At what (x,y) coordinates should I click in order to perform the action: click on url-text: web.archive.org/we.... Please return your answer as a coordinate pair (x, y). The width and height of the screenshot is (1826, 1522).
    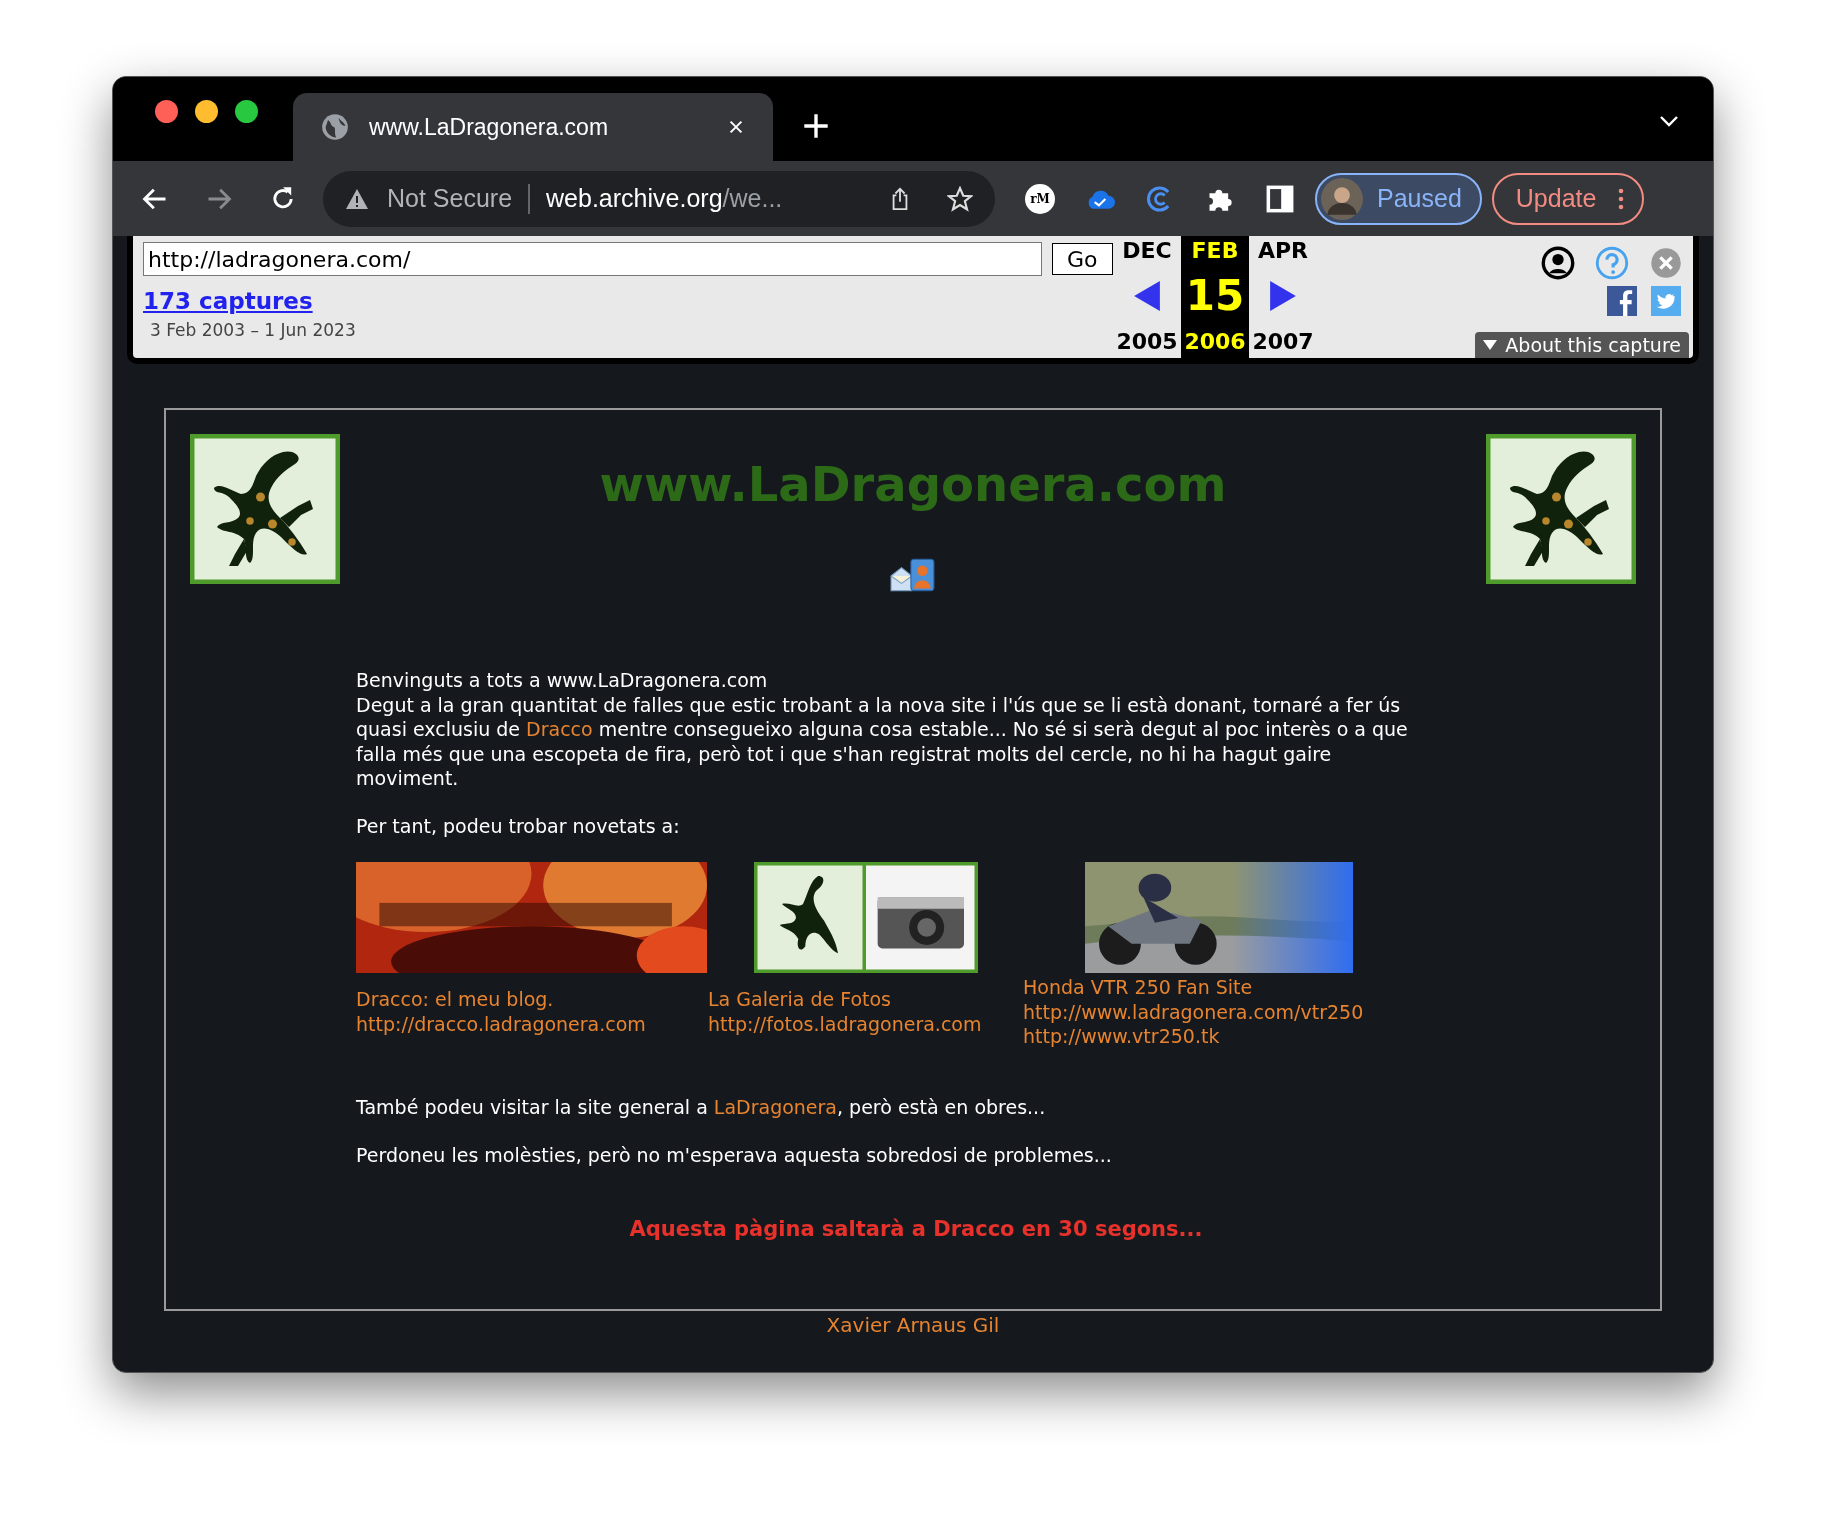
    Looking at the image, I should click on (665, 198).